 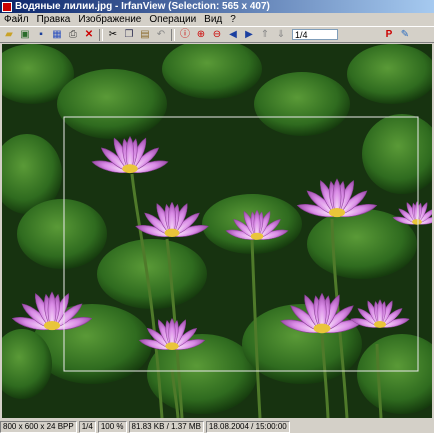 What do you see at coordinates (16, 19) in the screenshot?
I see `menu-file: Файл` at bounding box center [16, 19].